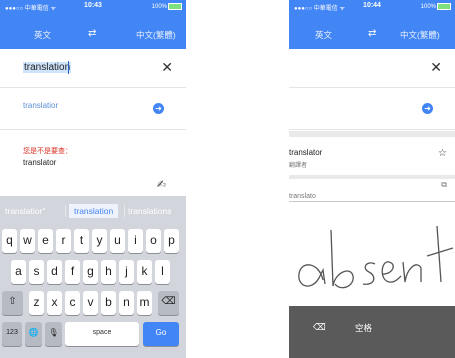 The image size is (455, 358). I want to click on key-x: x, so click(54, 303).